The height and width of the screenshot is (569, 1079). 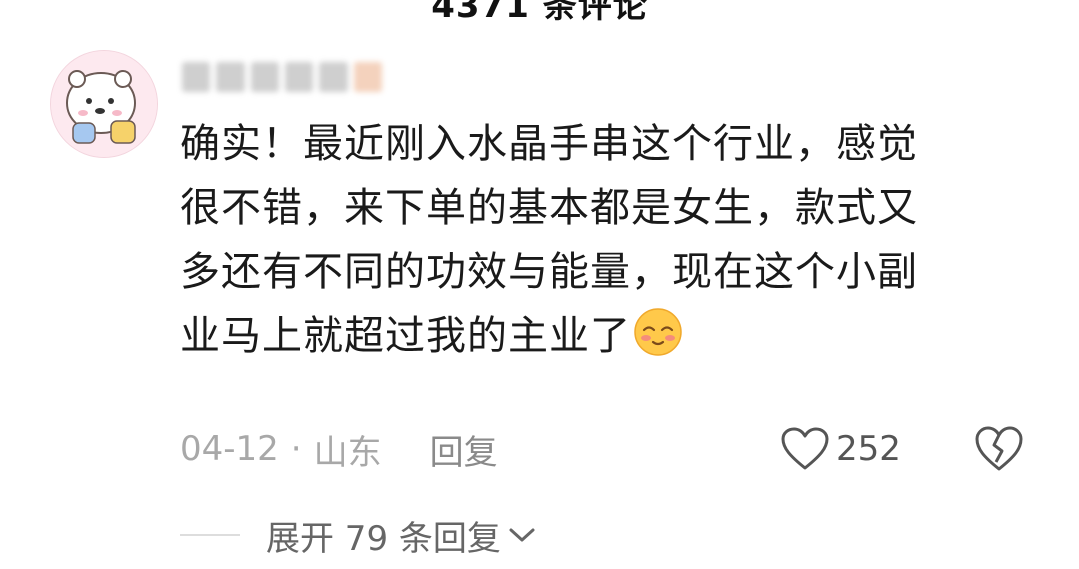 What do you see at coordinates (549, 144) in the screenshot?
I see `comment-line: 确实！最近刚入水晶手串这个行业，感觉` at bounding box center [549, 144].